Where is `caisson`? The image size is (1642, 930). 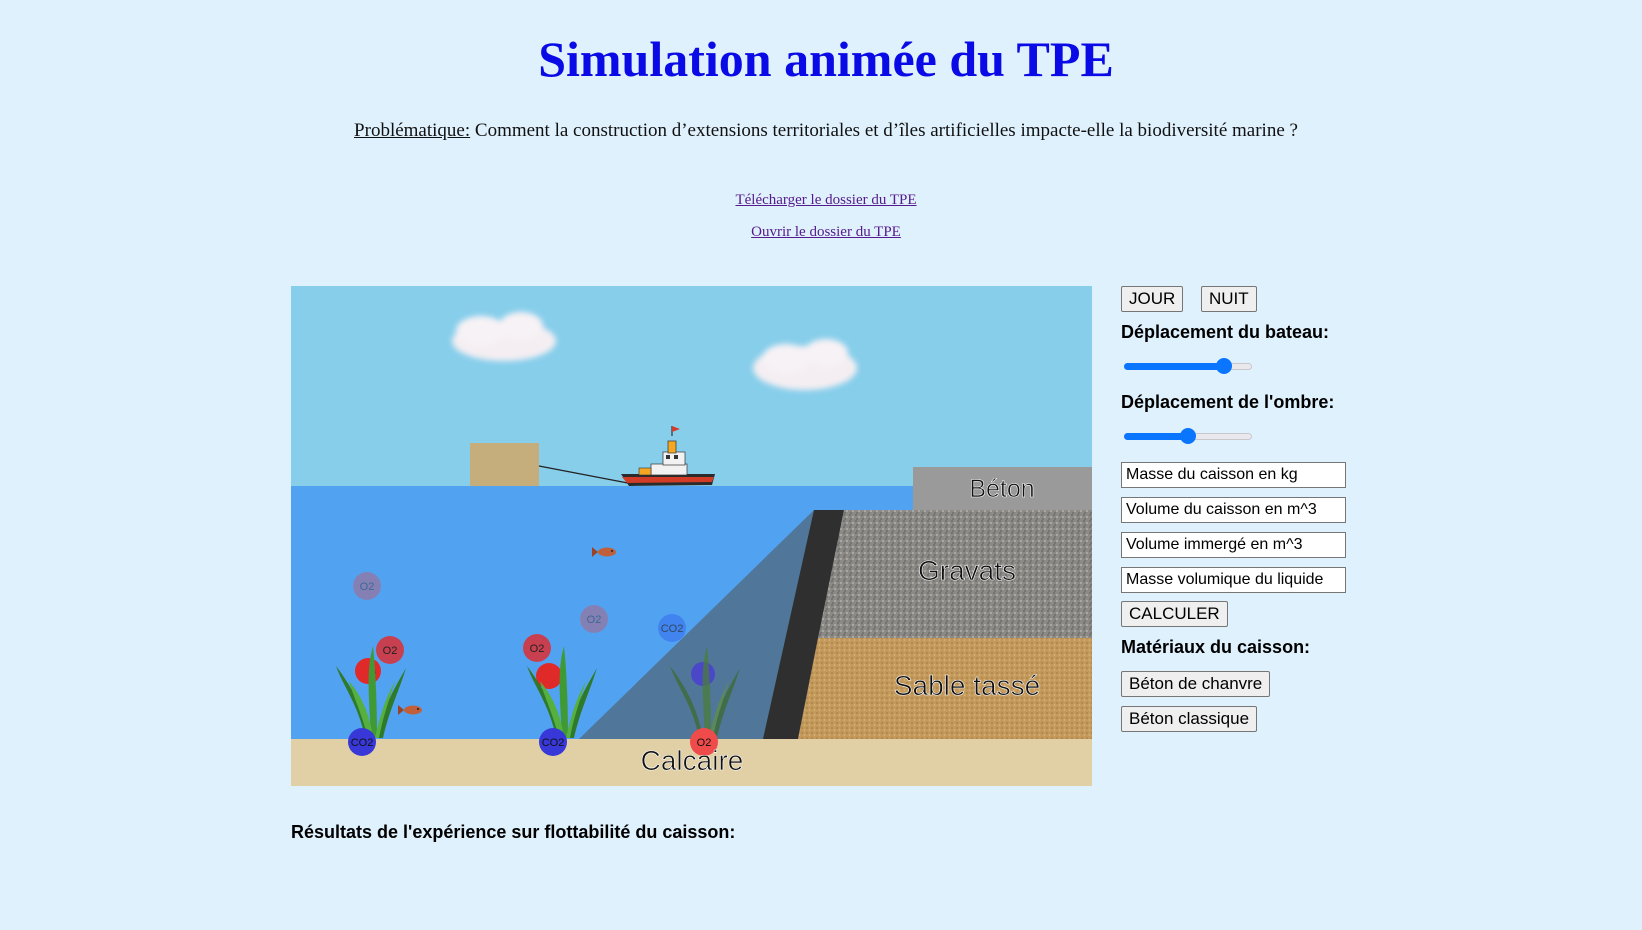 caisson is located at coordinates (504, 464).